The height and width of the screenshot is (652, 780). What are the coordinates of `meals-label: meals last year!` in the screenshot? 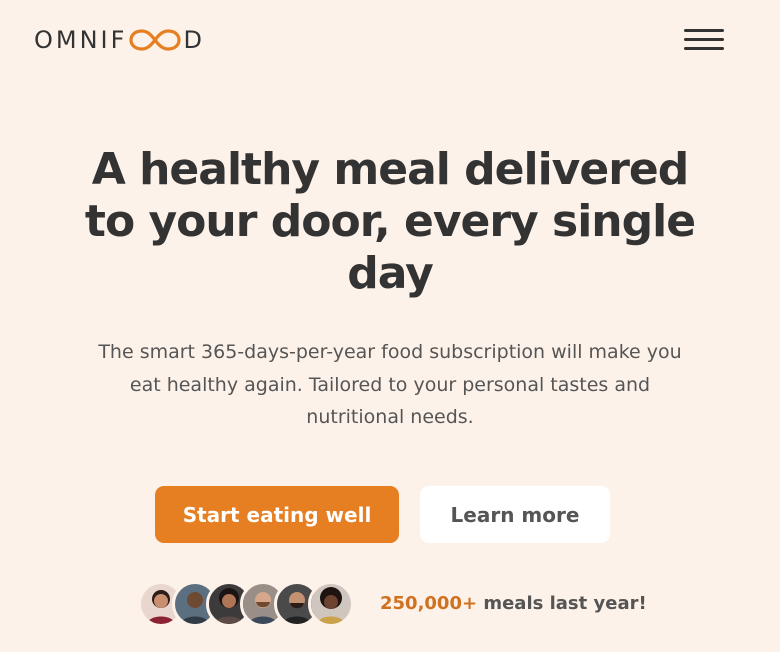 It's located at (562, 603).